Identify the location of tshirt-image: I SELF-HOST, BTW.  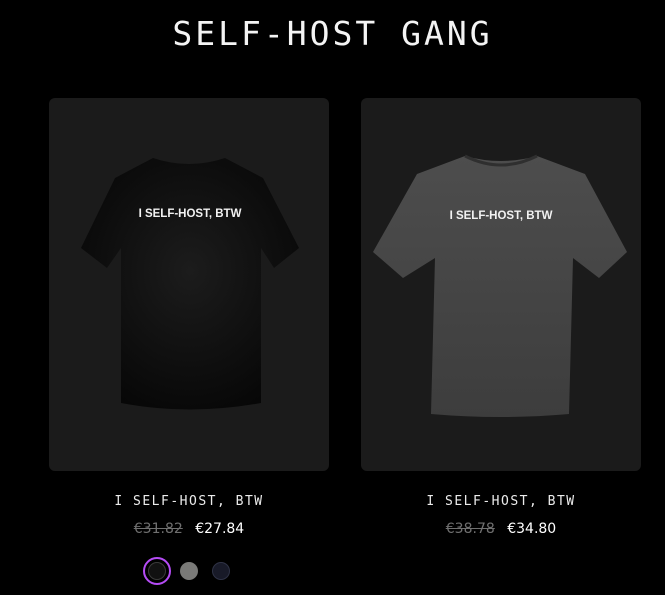
(190, 284).